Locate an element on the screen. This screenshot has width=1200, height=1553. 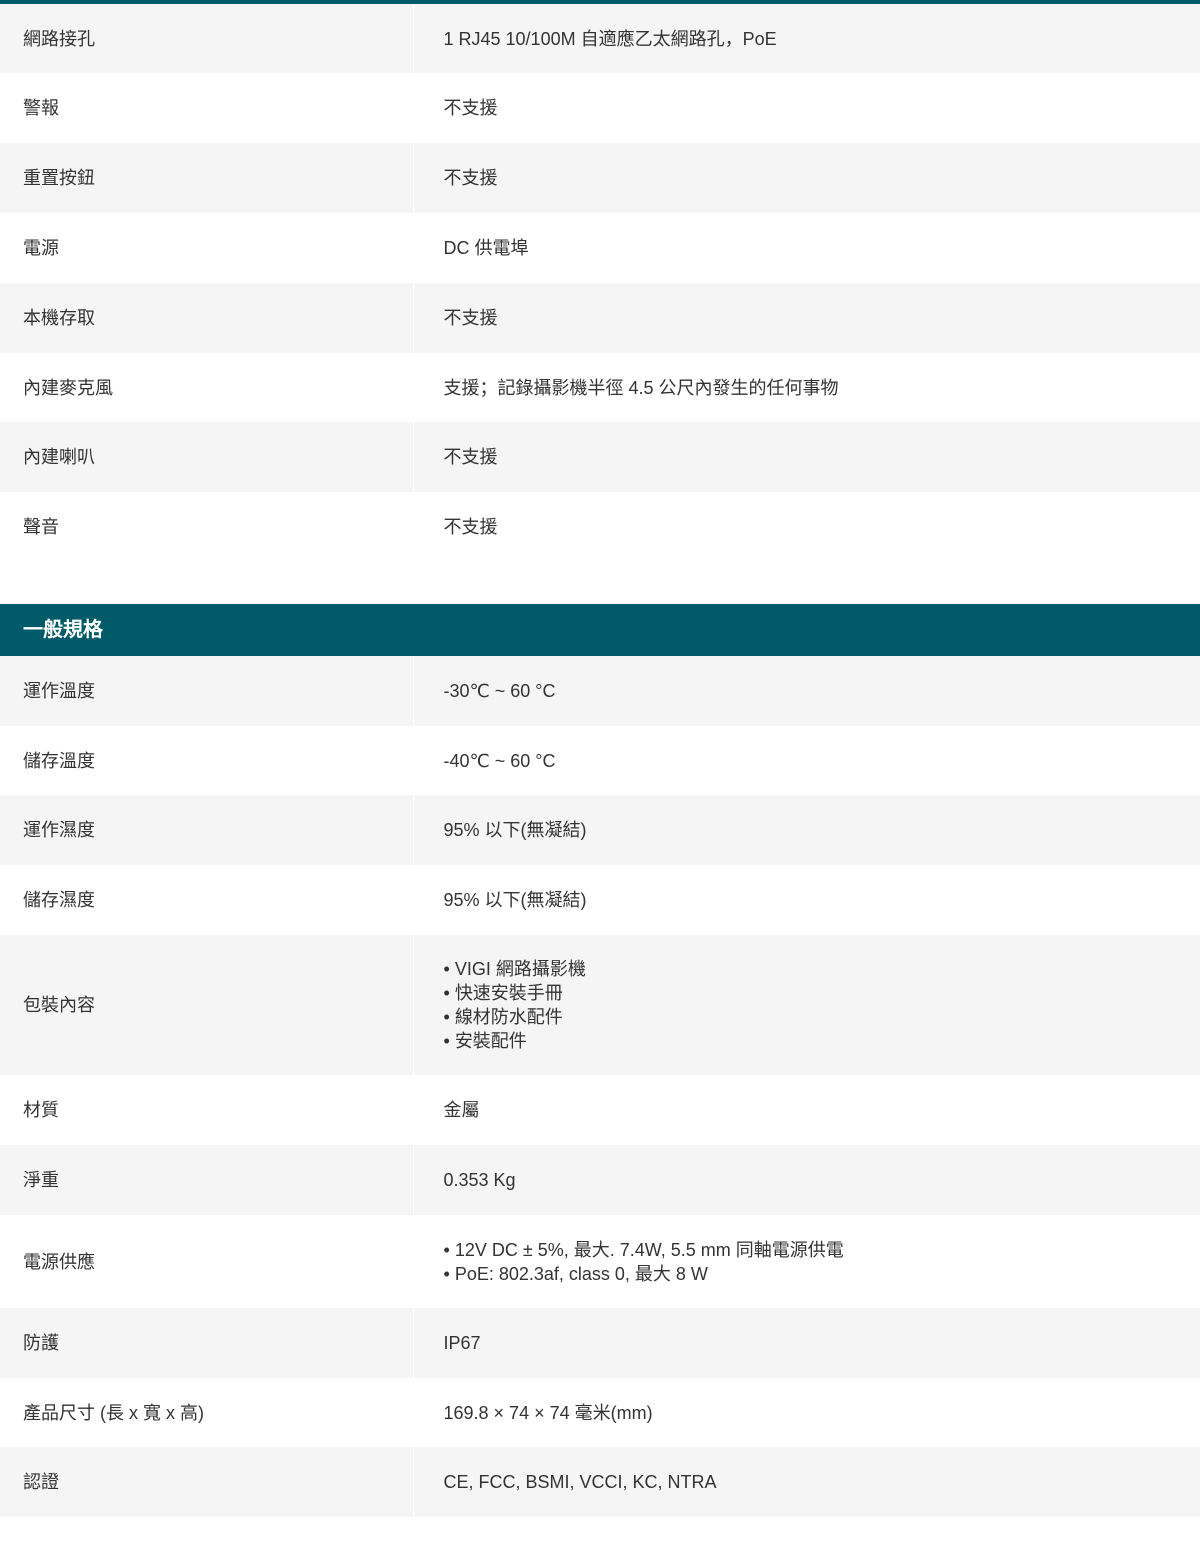
table-row: 網路接孔 1 RJ45 10/100M 自適應乙太網路孔，PoE is located at coordinates (600, 38).